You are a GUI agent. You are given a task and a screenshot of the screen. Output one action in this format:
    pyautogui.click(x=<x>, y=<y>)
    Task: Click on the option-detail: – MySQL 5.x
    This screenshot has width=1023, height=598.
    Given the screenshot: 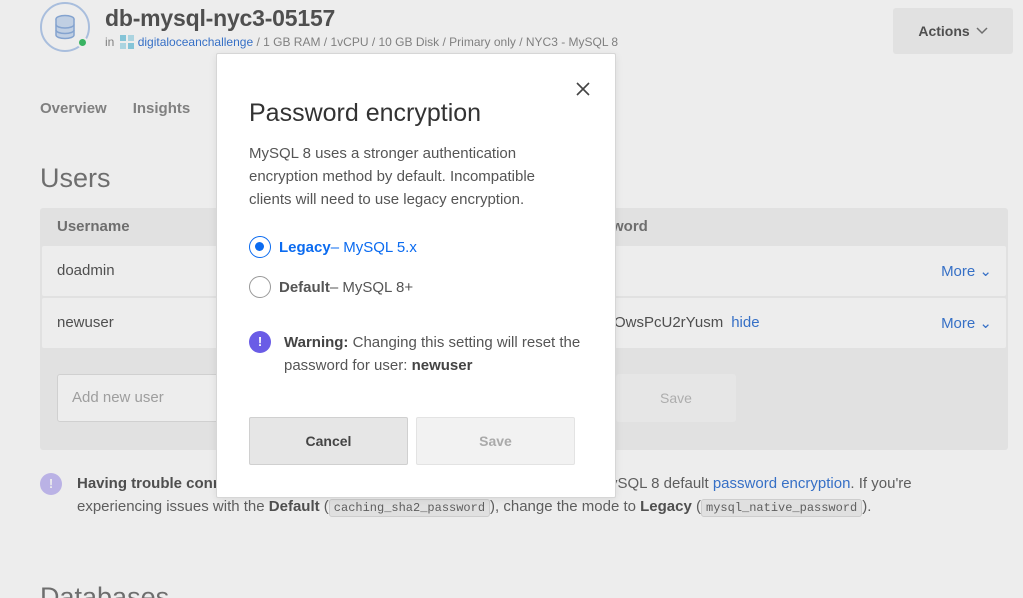 What is the action you would take?
    pyautogui.click(x=373, y=247)
    